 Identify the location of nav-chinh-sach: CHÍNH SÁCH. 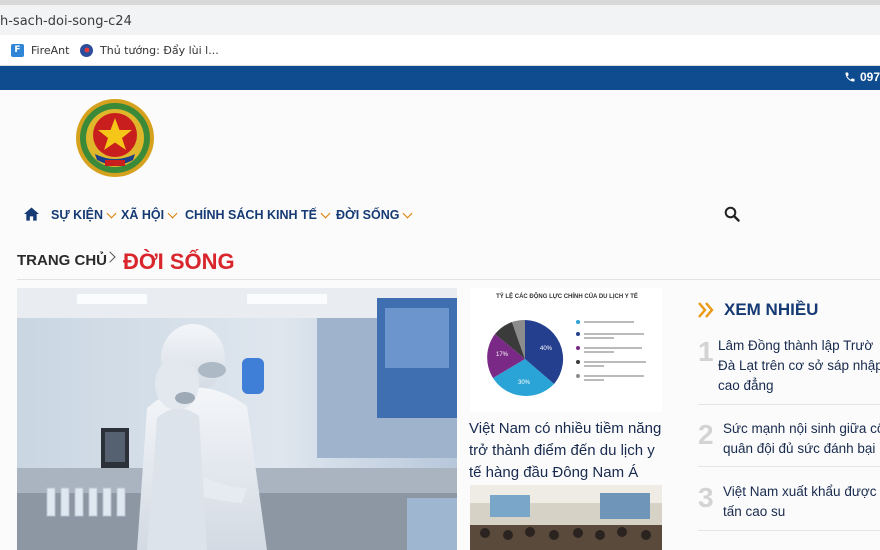
(224, 215).